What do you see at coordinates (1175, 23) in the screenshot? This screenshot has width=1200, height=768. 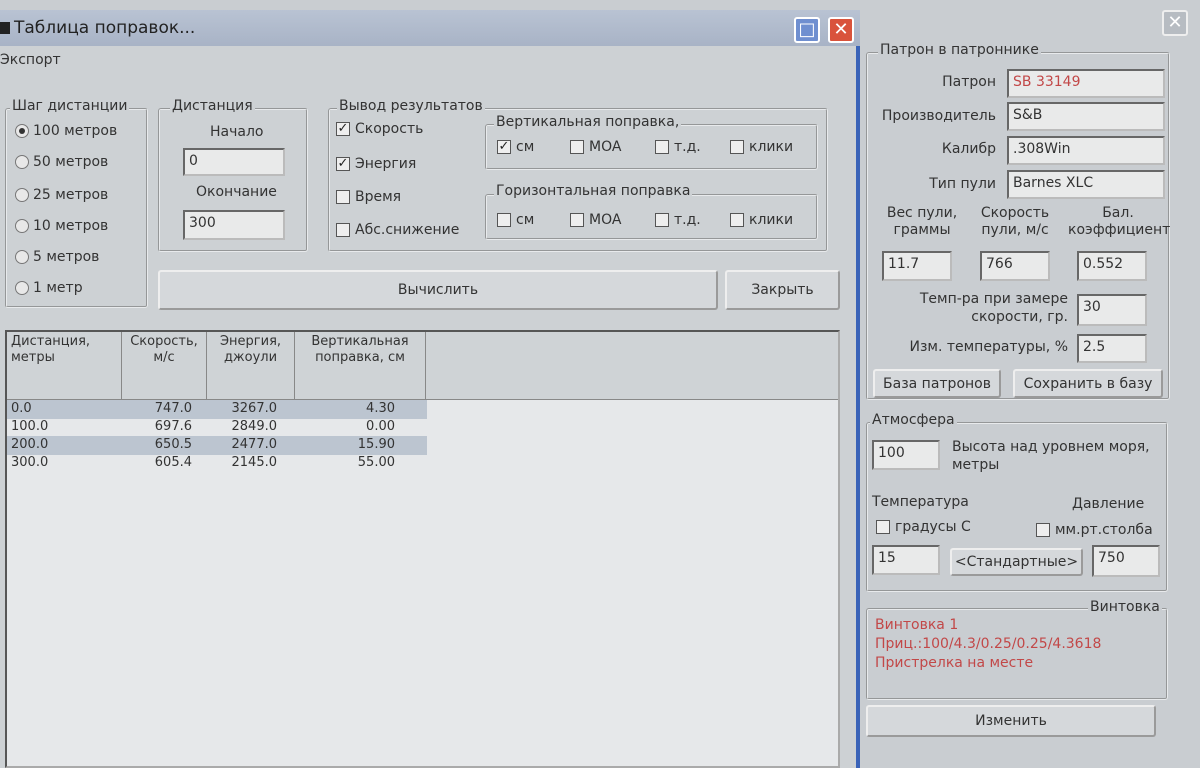 I see `side-close-button: ✕` at bounding box center [1175, 23].